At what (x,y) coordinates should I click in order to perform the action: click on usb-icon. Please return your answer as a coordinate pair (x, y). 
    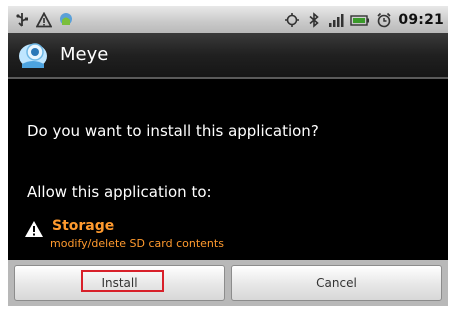
    Looking at the image, I should click on (22, 19).